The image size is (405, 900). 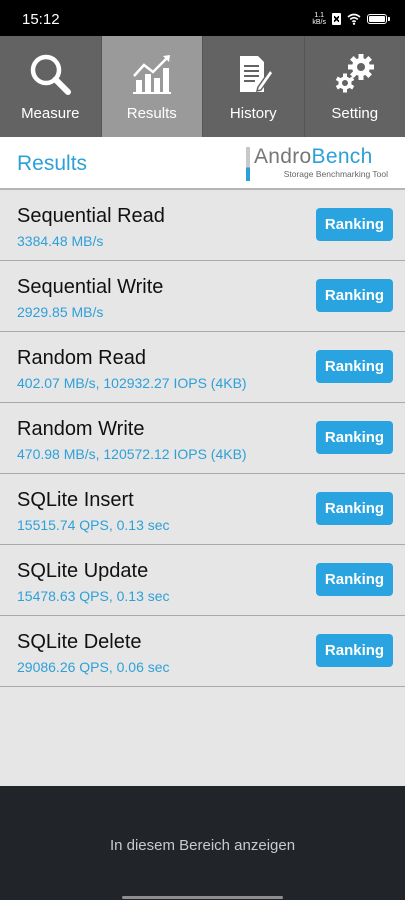 I want to click on no-sim-icon, so click(x=336, y=19).